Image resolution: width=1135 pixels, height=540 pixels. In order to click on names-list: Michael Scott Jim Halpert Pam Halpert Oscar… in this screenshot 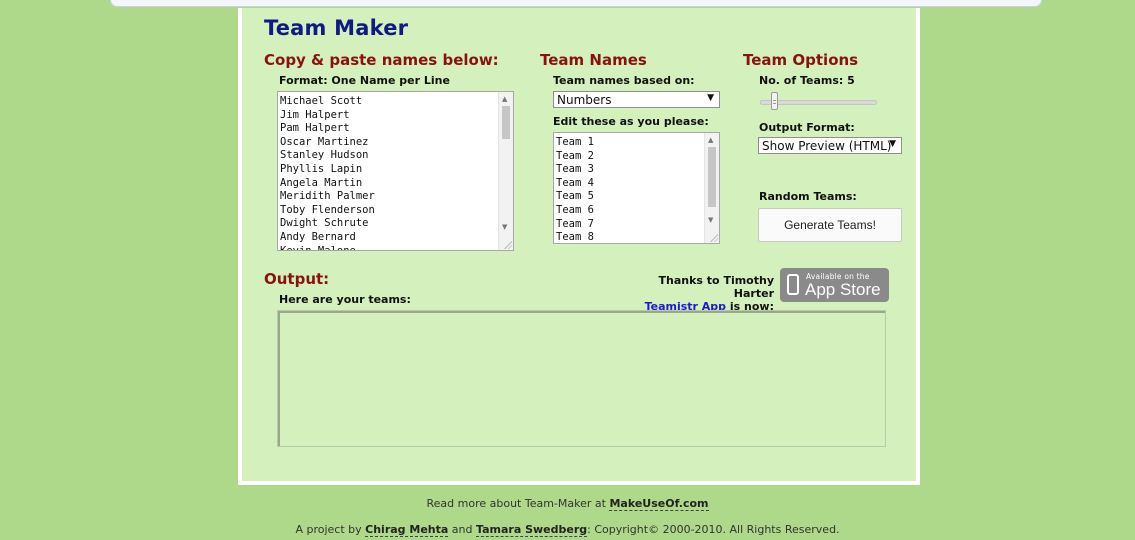, I will do `click(395, 171)`.